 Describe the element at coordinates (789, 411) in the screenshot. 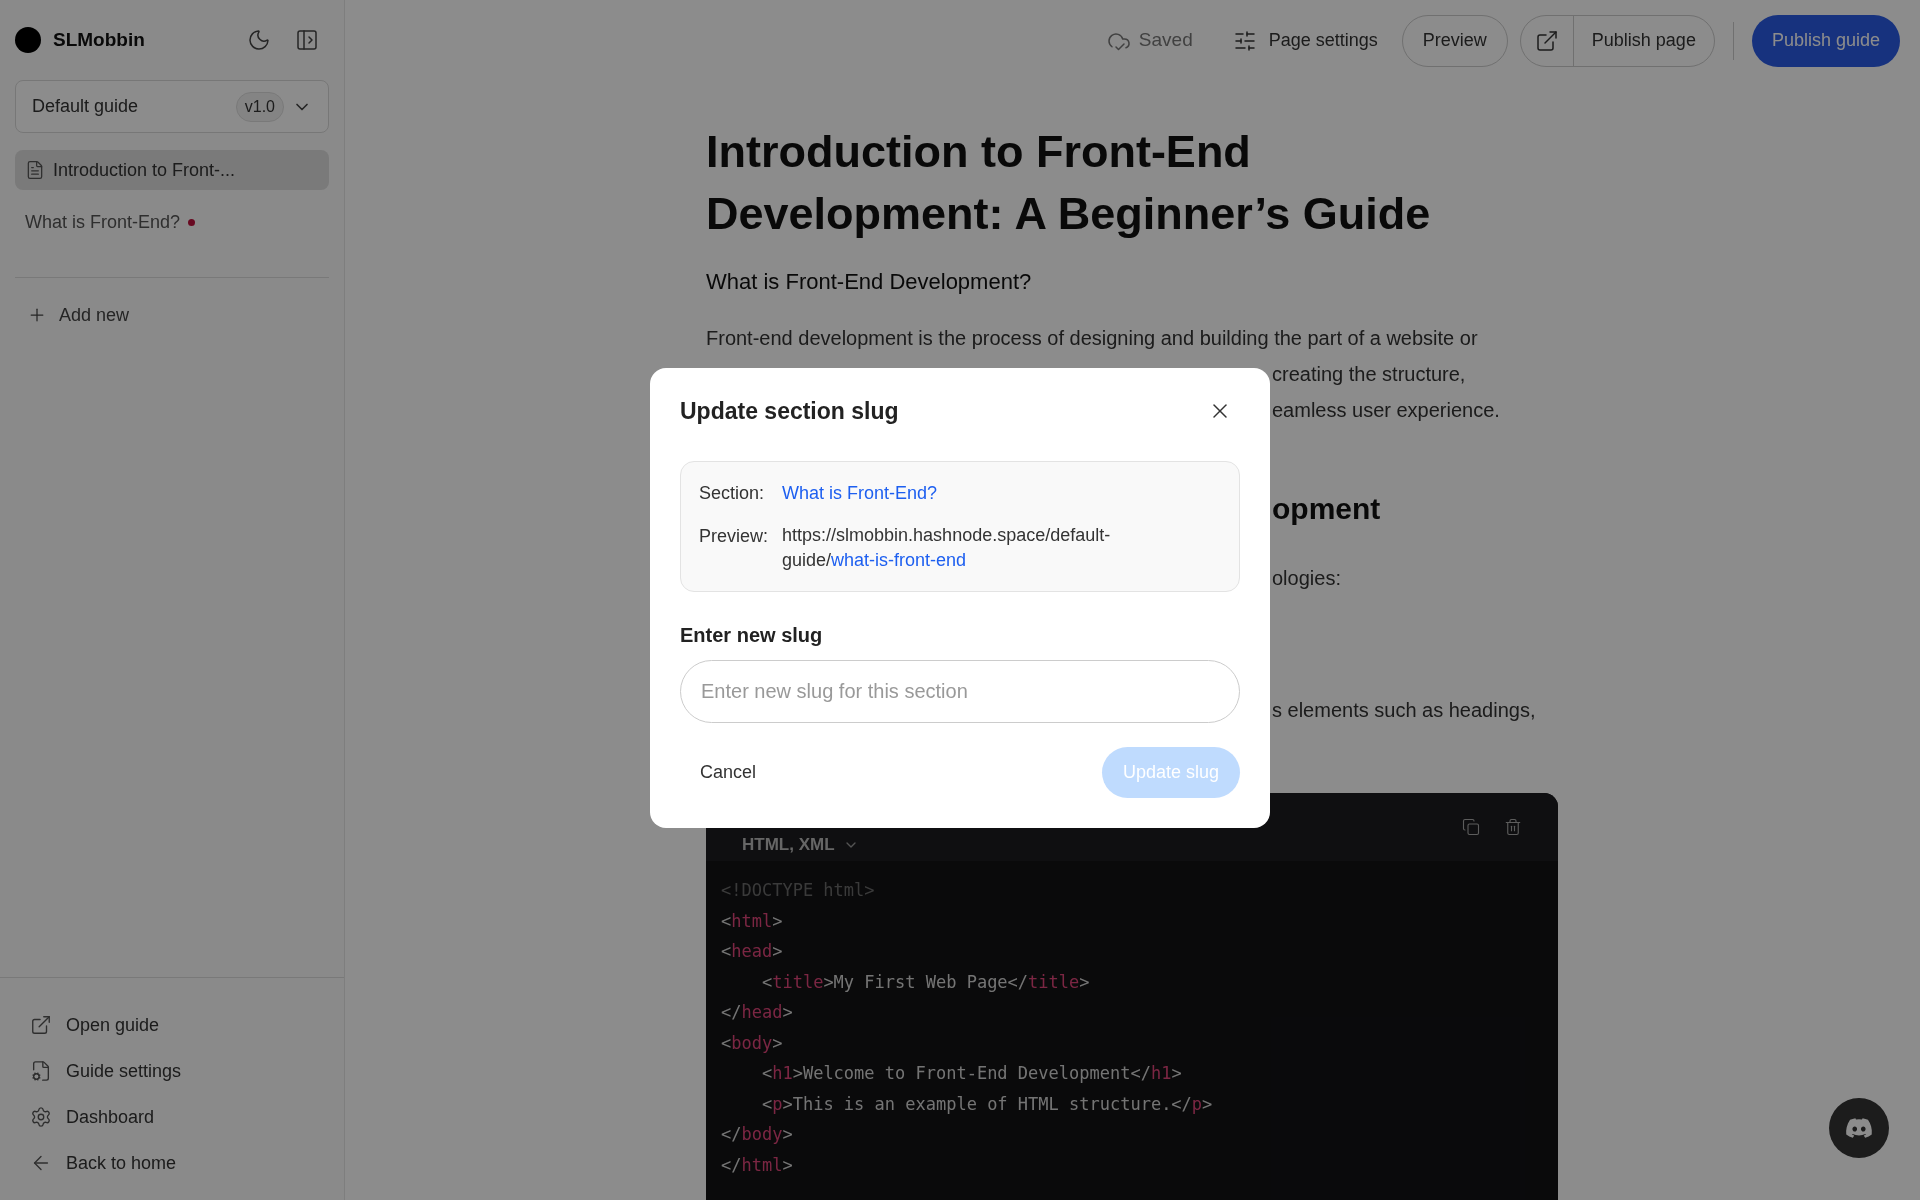

I see `dialog-title: Update section slug` at that location.